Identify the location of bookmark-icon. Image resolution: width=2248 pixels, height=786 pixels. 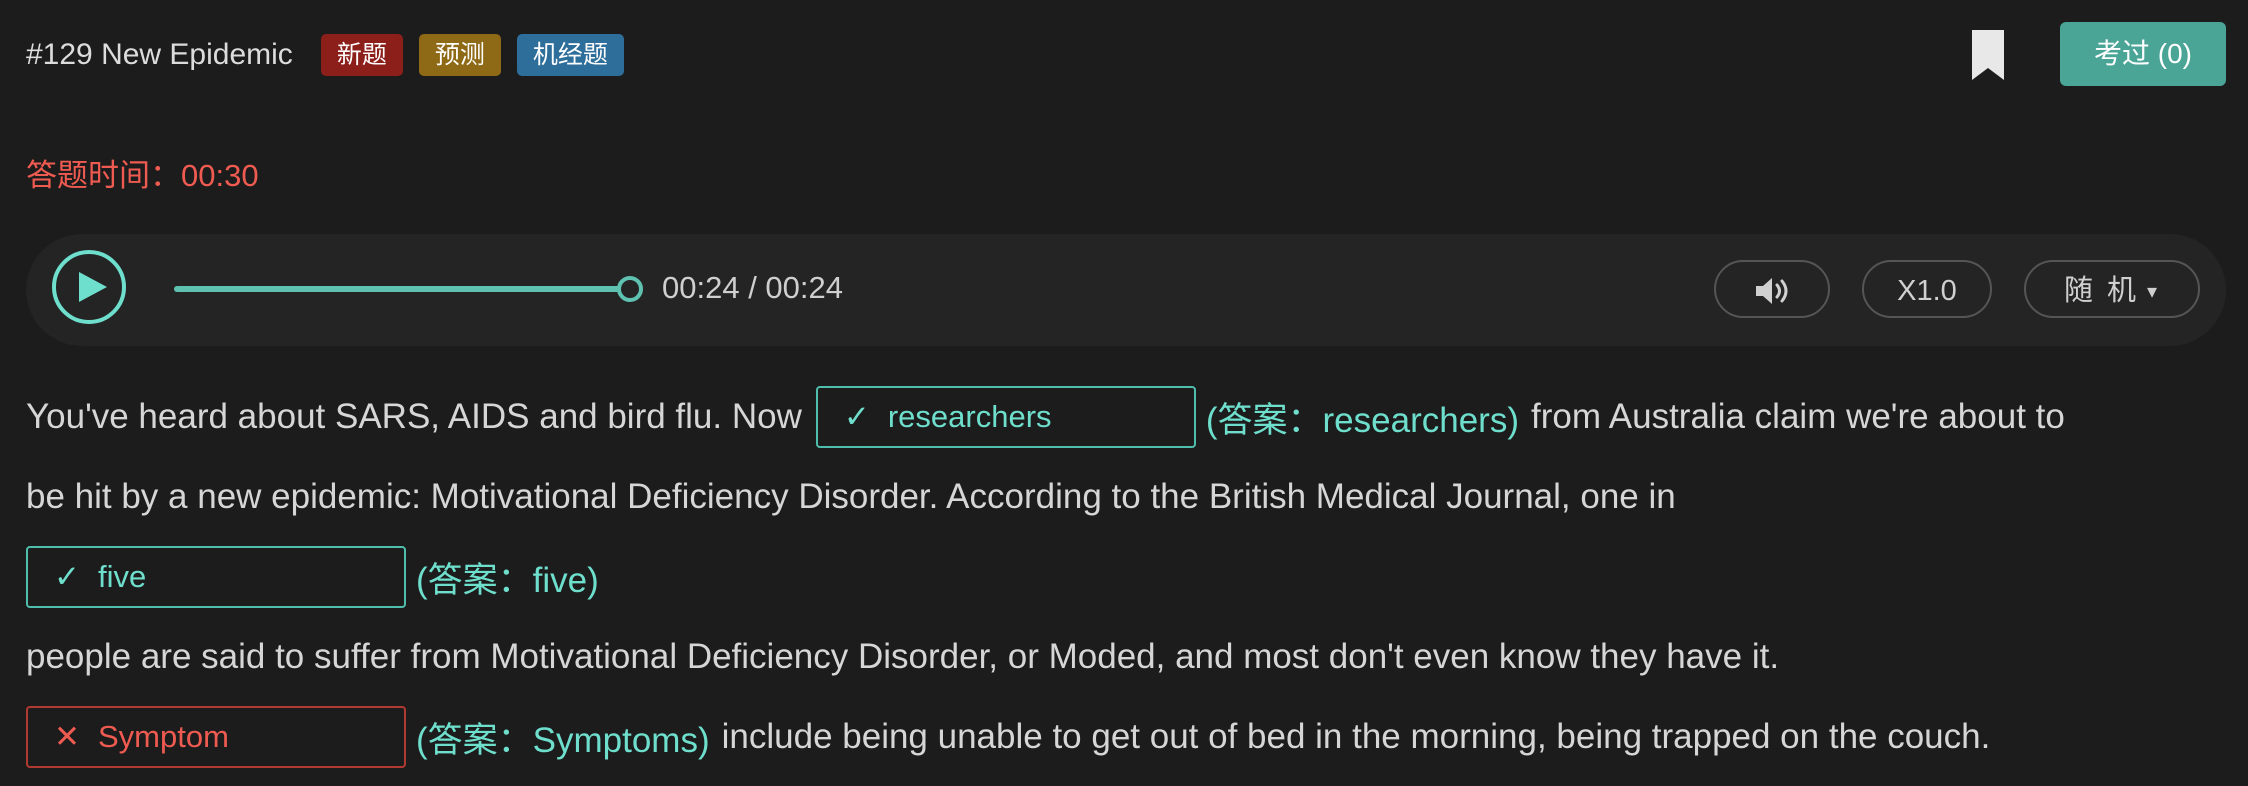
(1988, 55).